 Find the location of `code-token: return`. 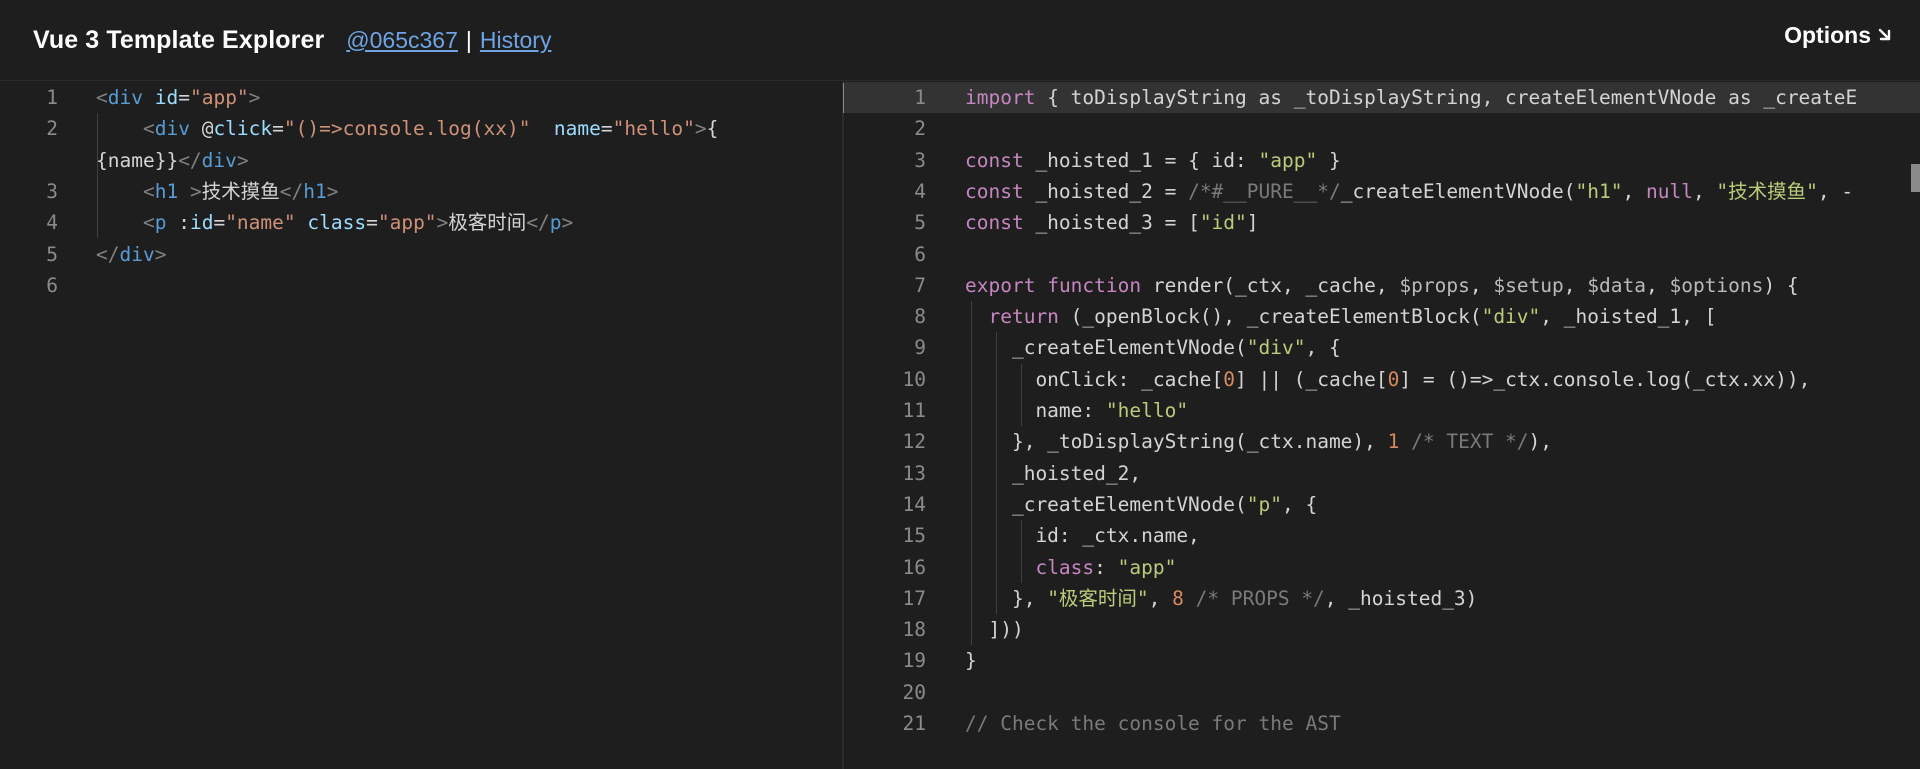

code-token: return is located at coordinates (1023, 317).